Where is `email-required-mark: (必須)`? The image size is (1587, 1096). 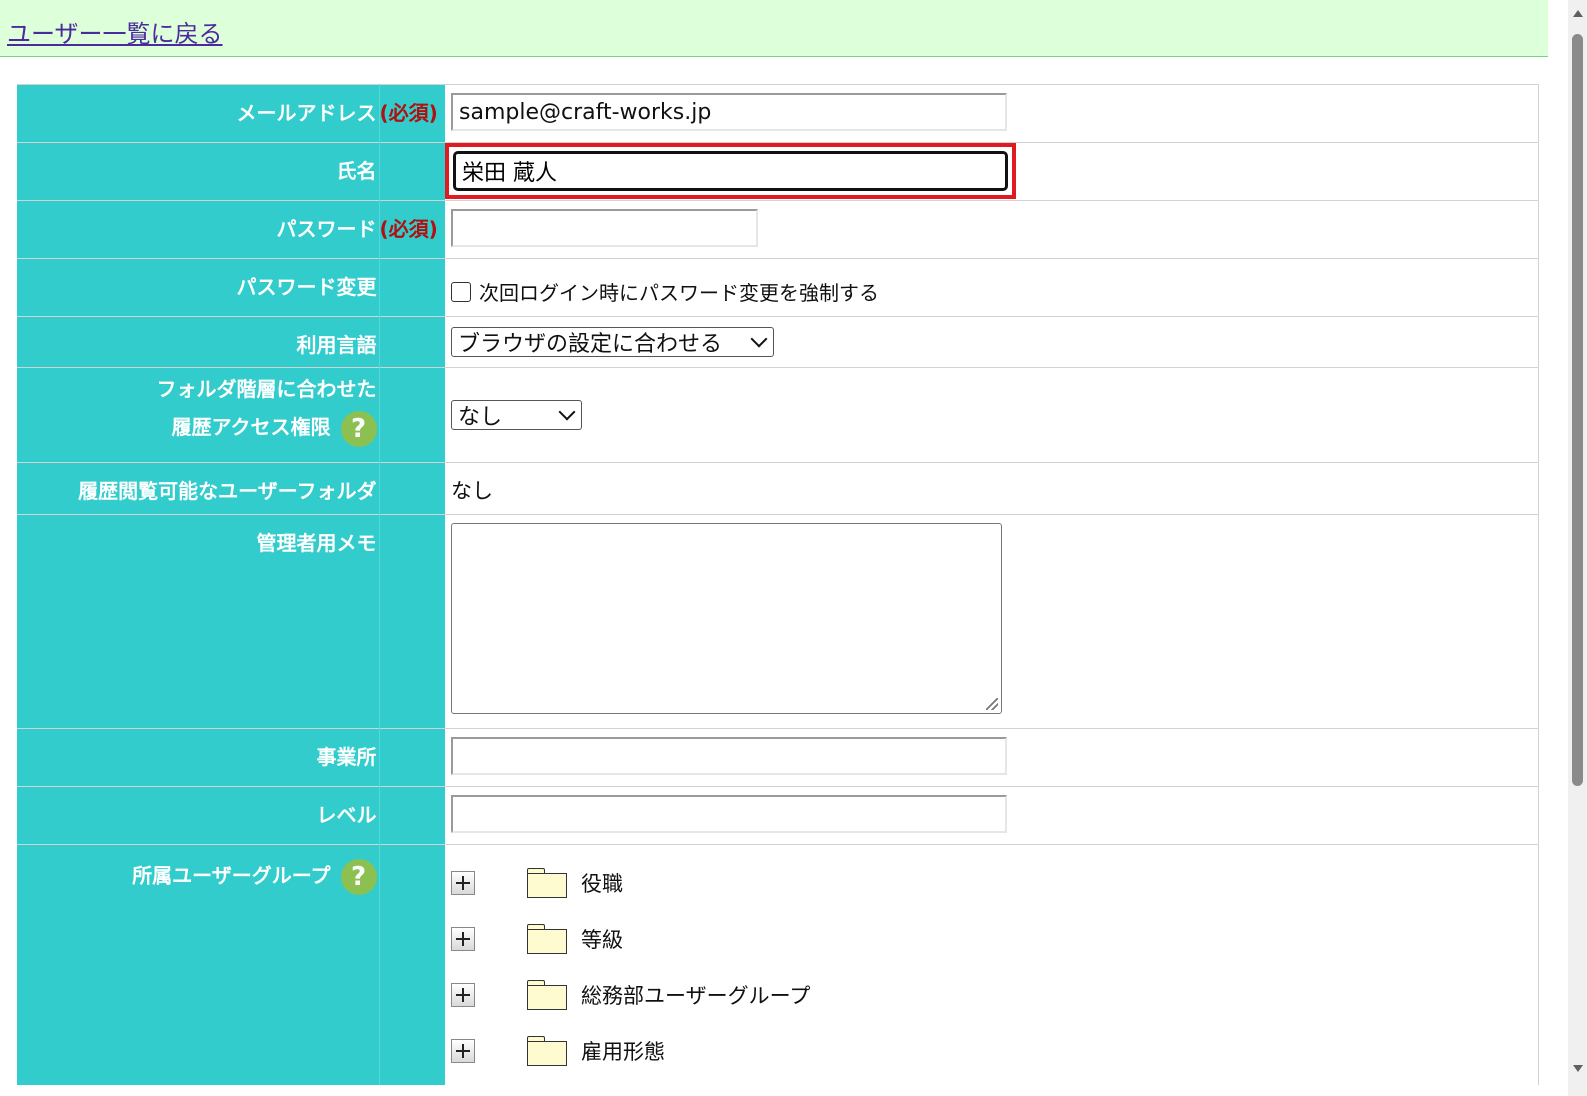 email-required-mark: (必須) is located at coordinates (408, 113).